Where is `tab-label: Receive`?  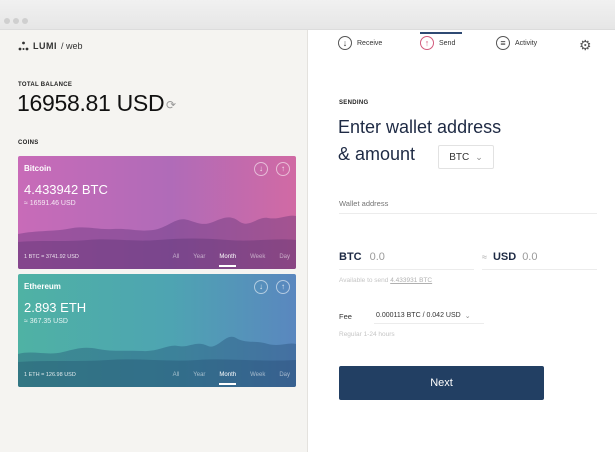
tab-label: Receive is located at coordinates (370, 43).